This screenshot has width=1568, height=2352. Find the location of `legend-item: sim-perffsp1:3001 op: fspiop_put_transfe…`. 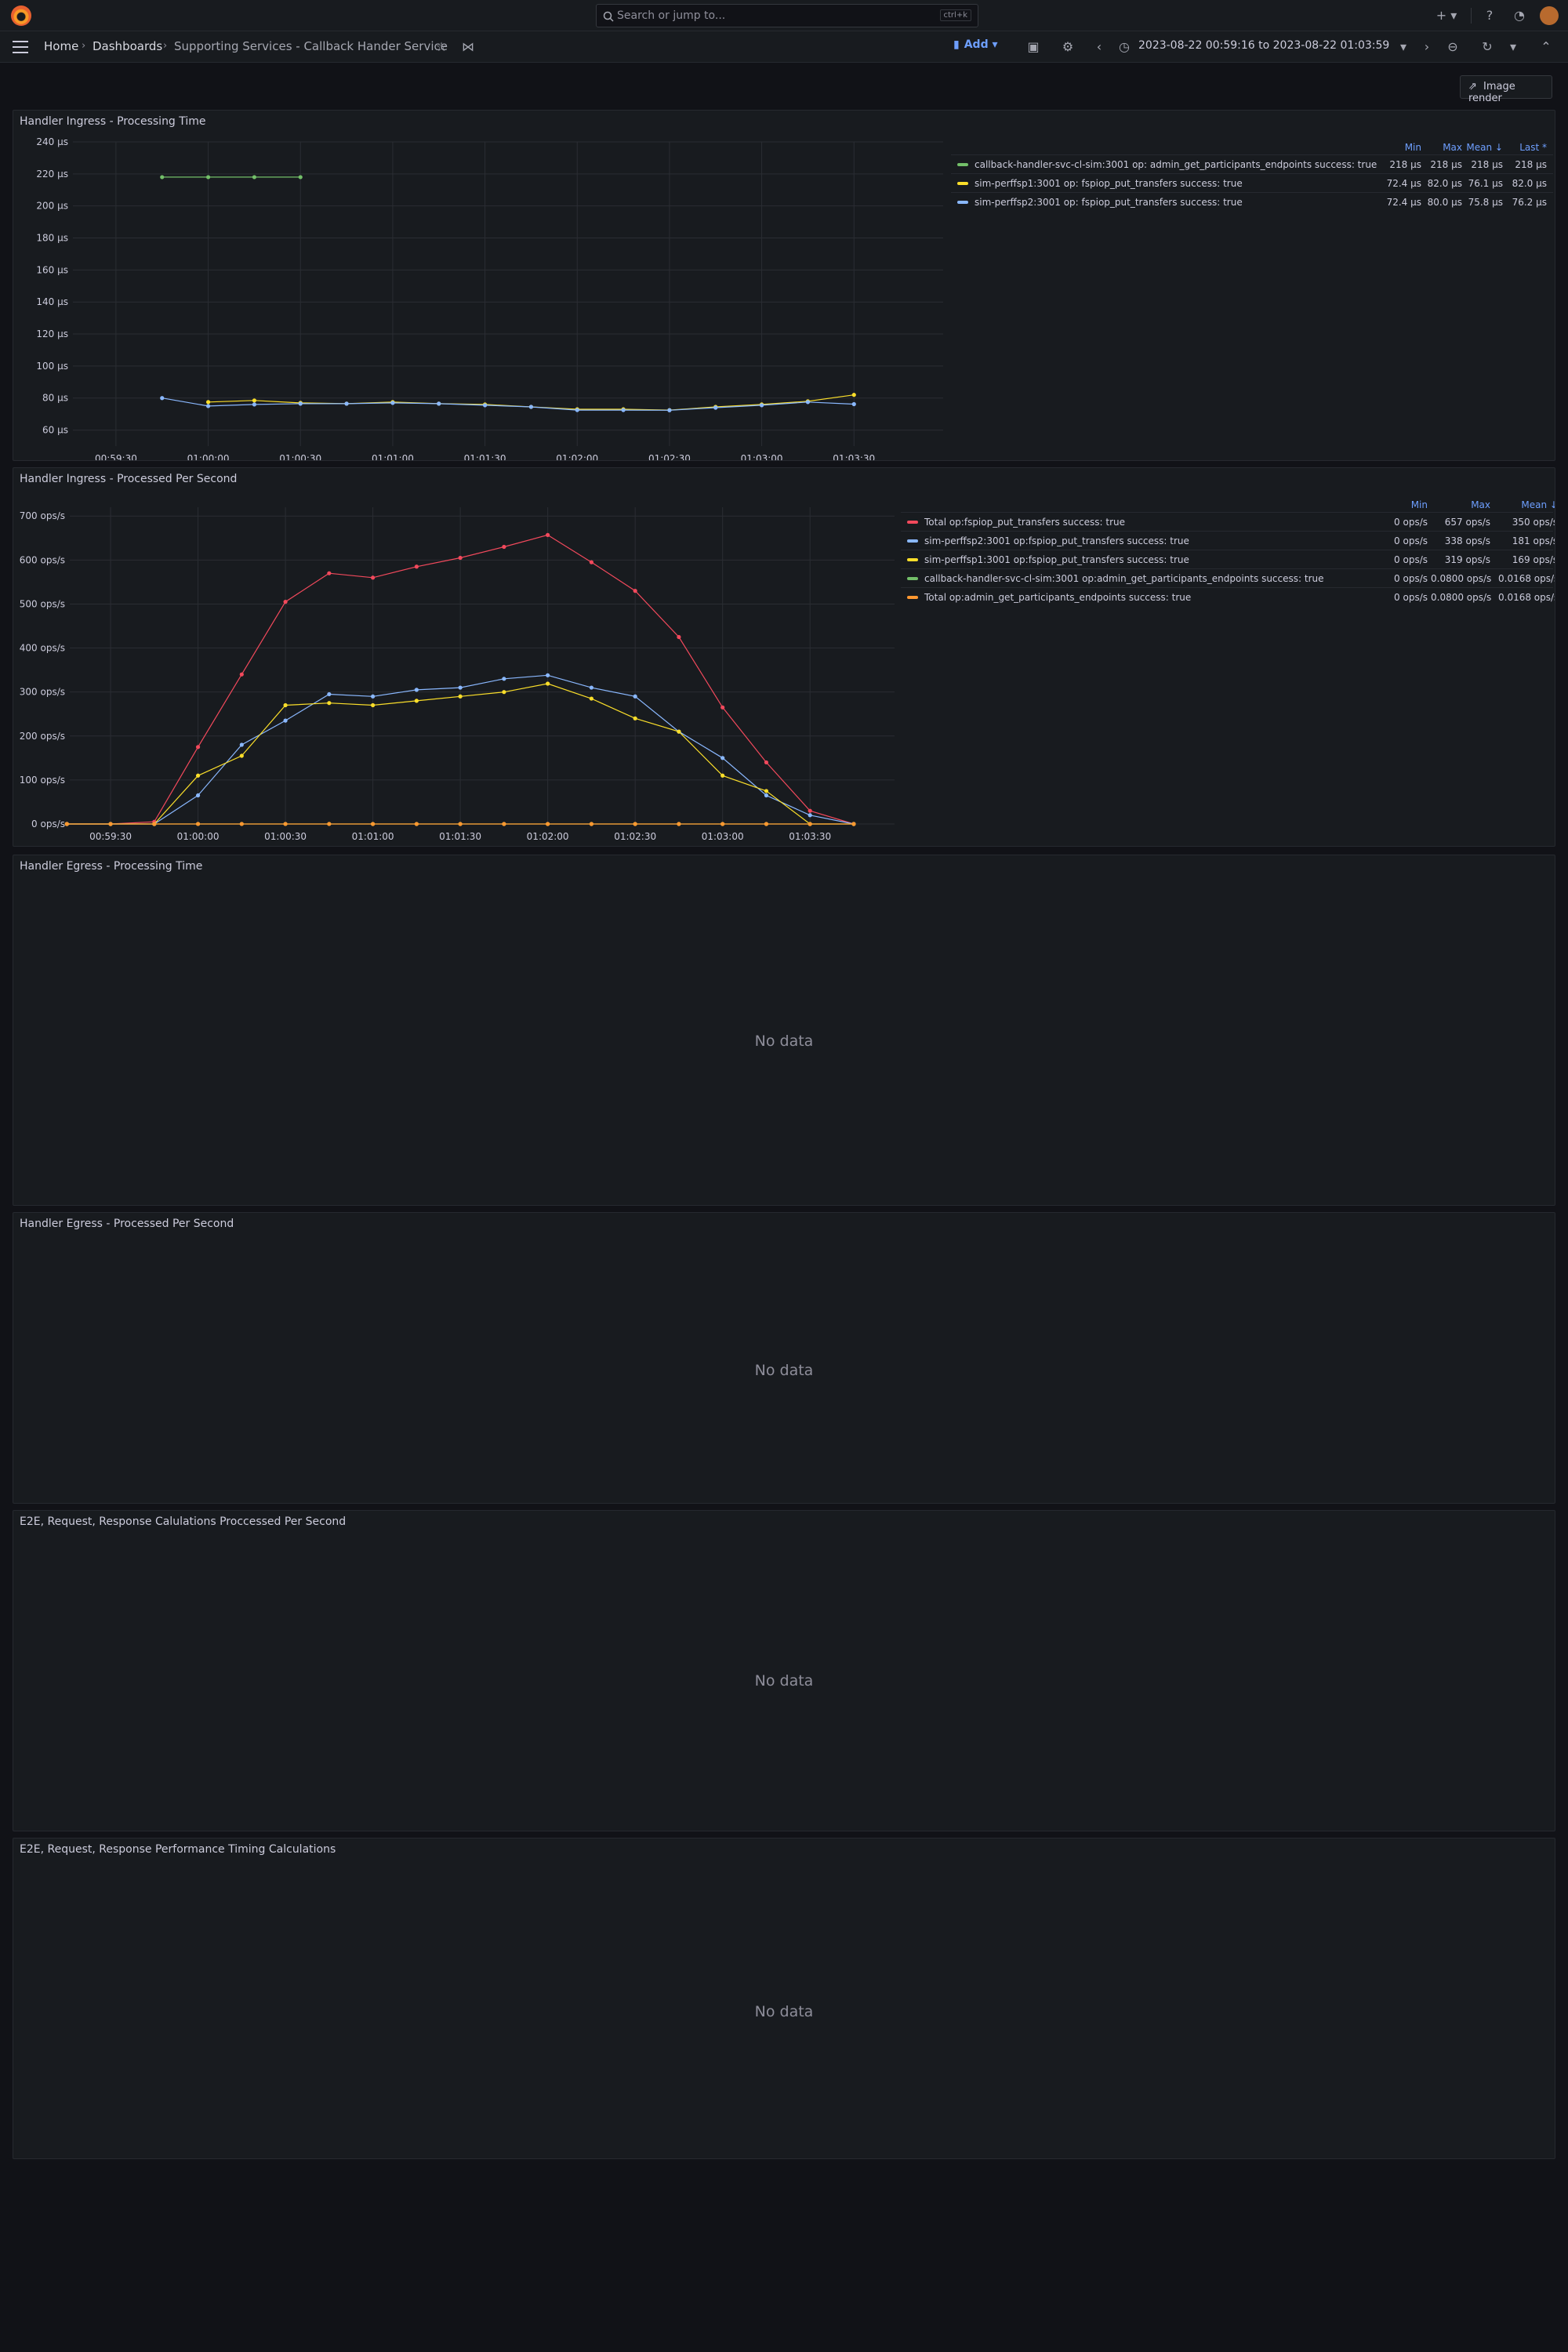

legend-item: sim-perffsp1:3001 op: fspiop_put_transfe… is located at coordinates (1252, 182).